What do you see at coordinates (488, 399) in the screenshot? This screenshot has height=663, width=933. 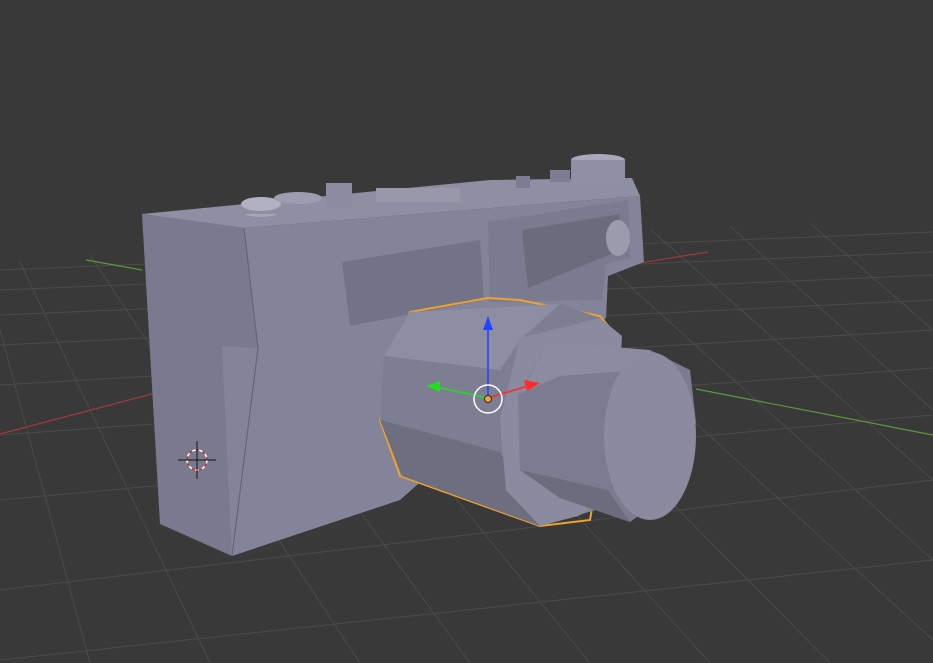 I see `object-origin-icon` at bounding box center [488, 399].